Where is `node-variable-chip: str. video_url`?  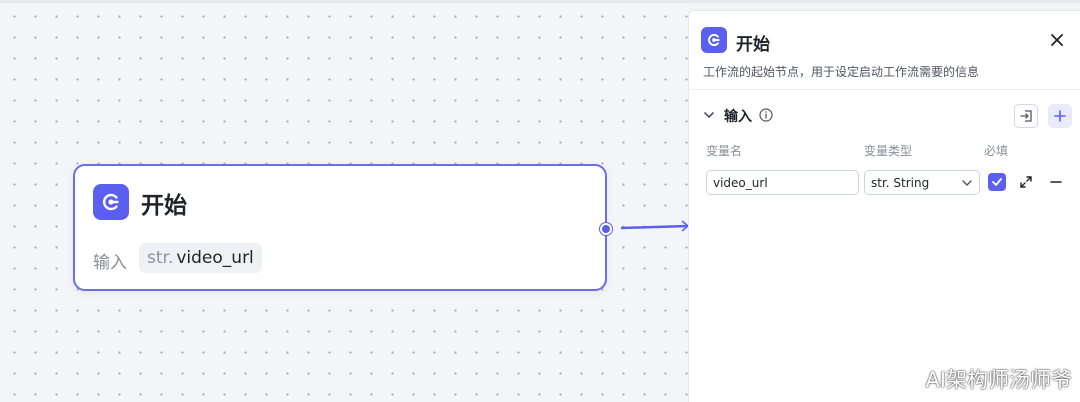 node-variable-chip: str. video_url is located at coordinates (200, 258).